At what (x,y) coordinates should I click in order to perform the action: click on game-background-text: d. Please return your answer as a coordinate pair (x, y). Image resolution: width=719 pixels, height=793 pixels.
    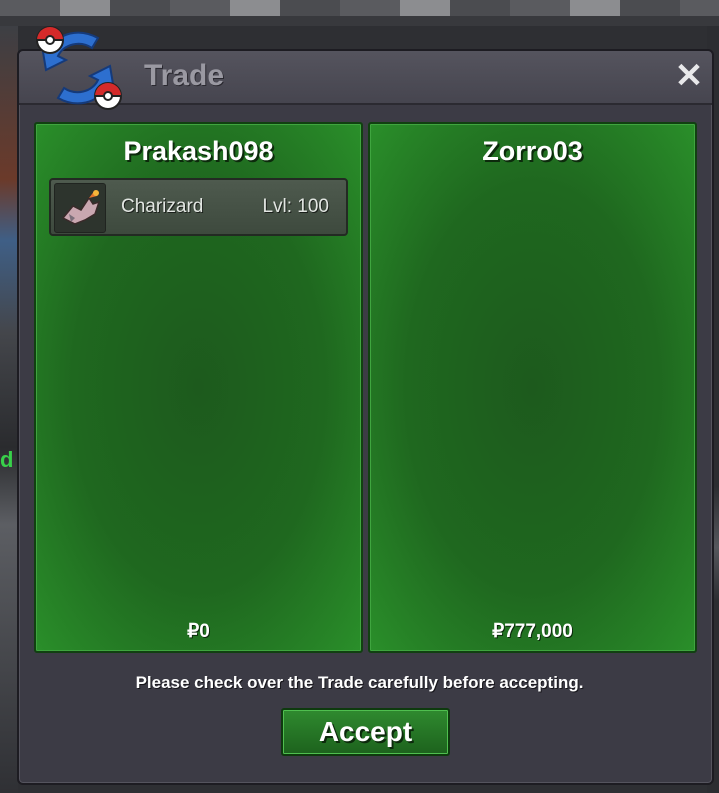
    Looking at the image, I should click on (7, 459).